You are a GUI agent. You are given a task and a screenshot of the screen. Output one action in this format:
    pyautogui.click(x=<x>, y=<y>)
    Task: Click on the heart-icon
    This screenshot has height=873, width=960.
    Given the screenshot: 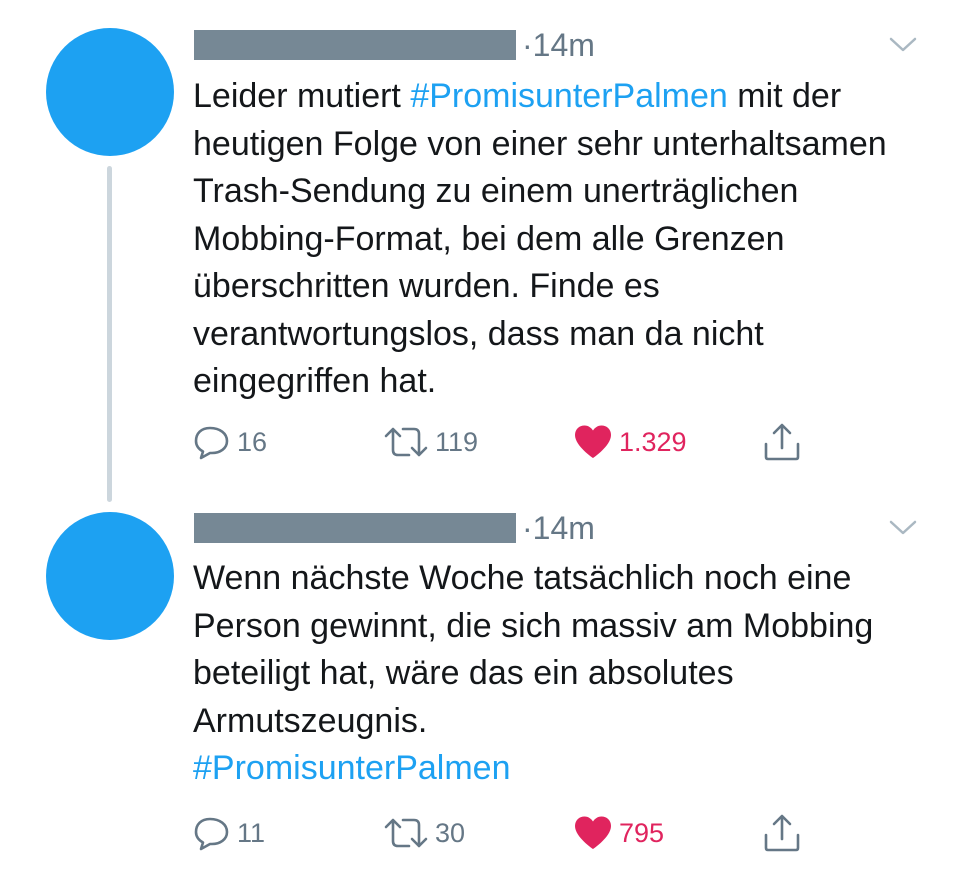 What is the action you would take?
    pyautogui.click(x=593, y=832)
    